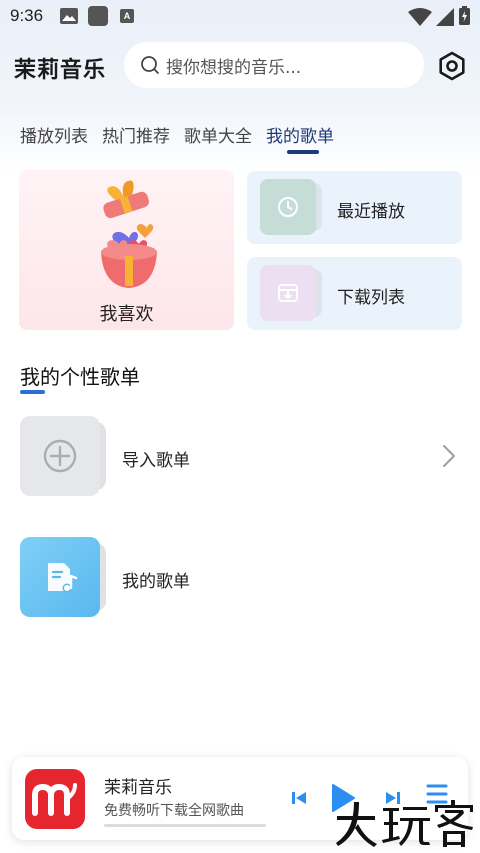  I want to click on tab-bar: 播放列表 热门推荐 歌单大全 我的歌单, so click(184, 142).